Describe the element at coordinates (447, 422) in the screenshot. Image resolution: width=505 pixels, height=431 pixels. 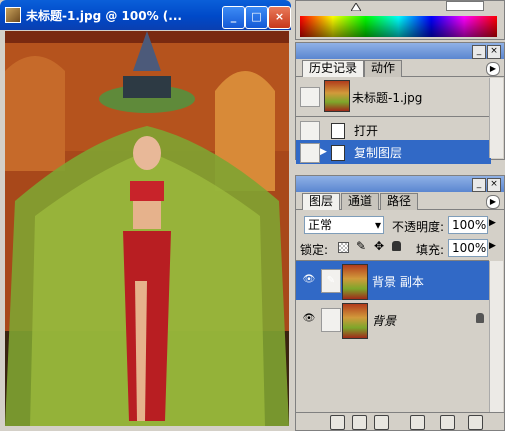
I see `new-layer-icon` at that location.